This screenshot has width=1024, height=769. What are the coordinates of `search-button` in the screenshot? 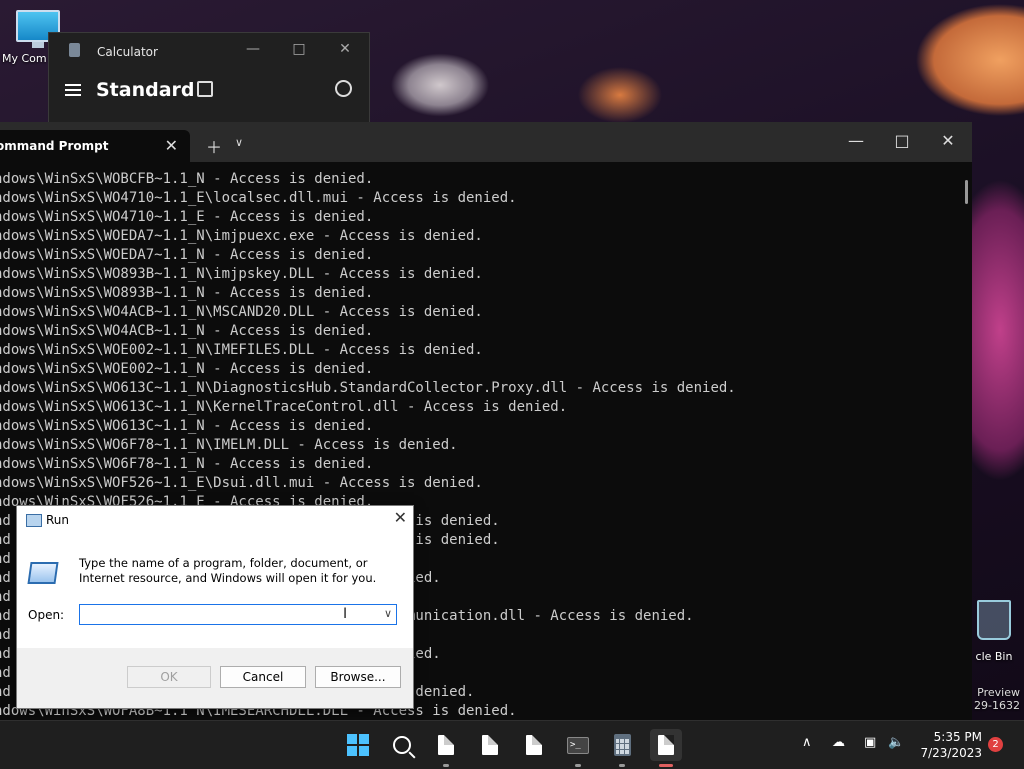 It's located at (402, 745).